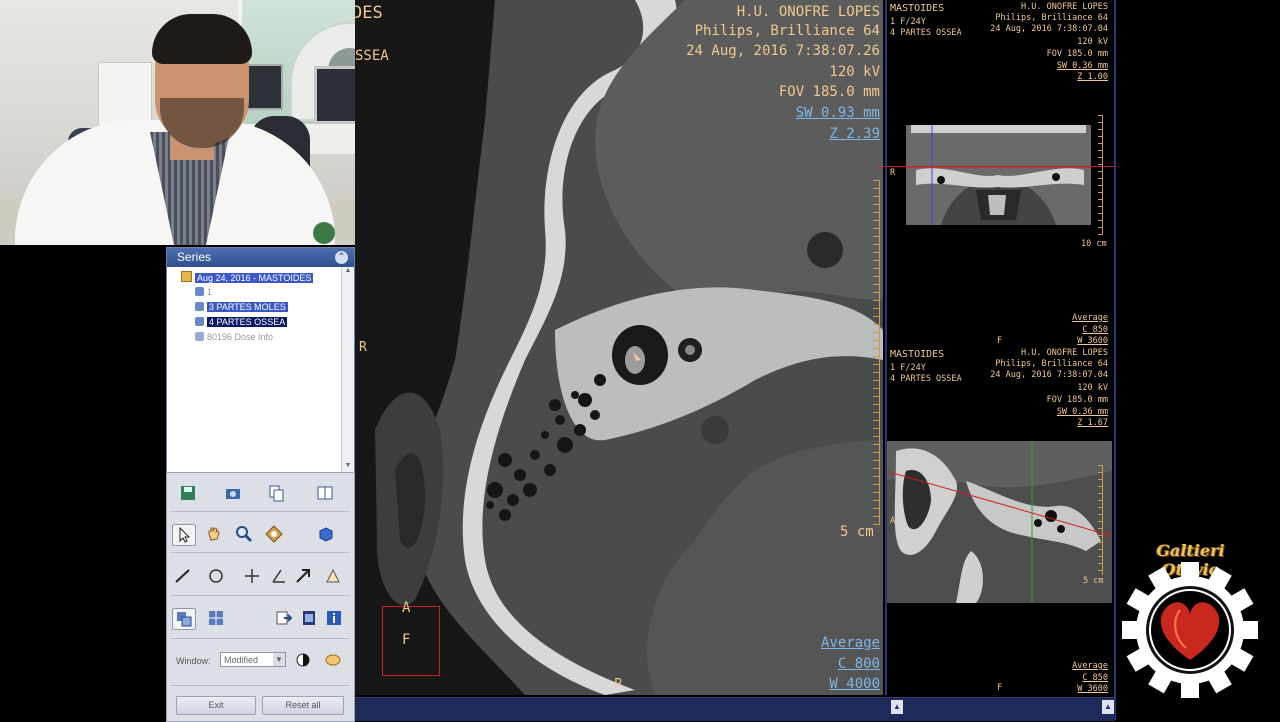 Image resolution: width=1280 pixels, height=722 pixels. Describe the element at coordinates (263, 87) in the screenshot. I see `monitor` at that location.